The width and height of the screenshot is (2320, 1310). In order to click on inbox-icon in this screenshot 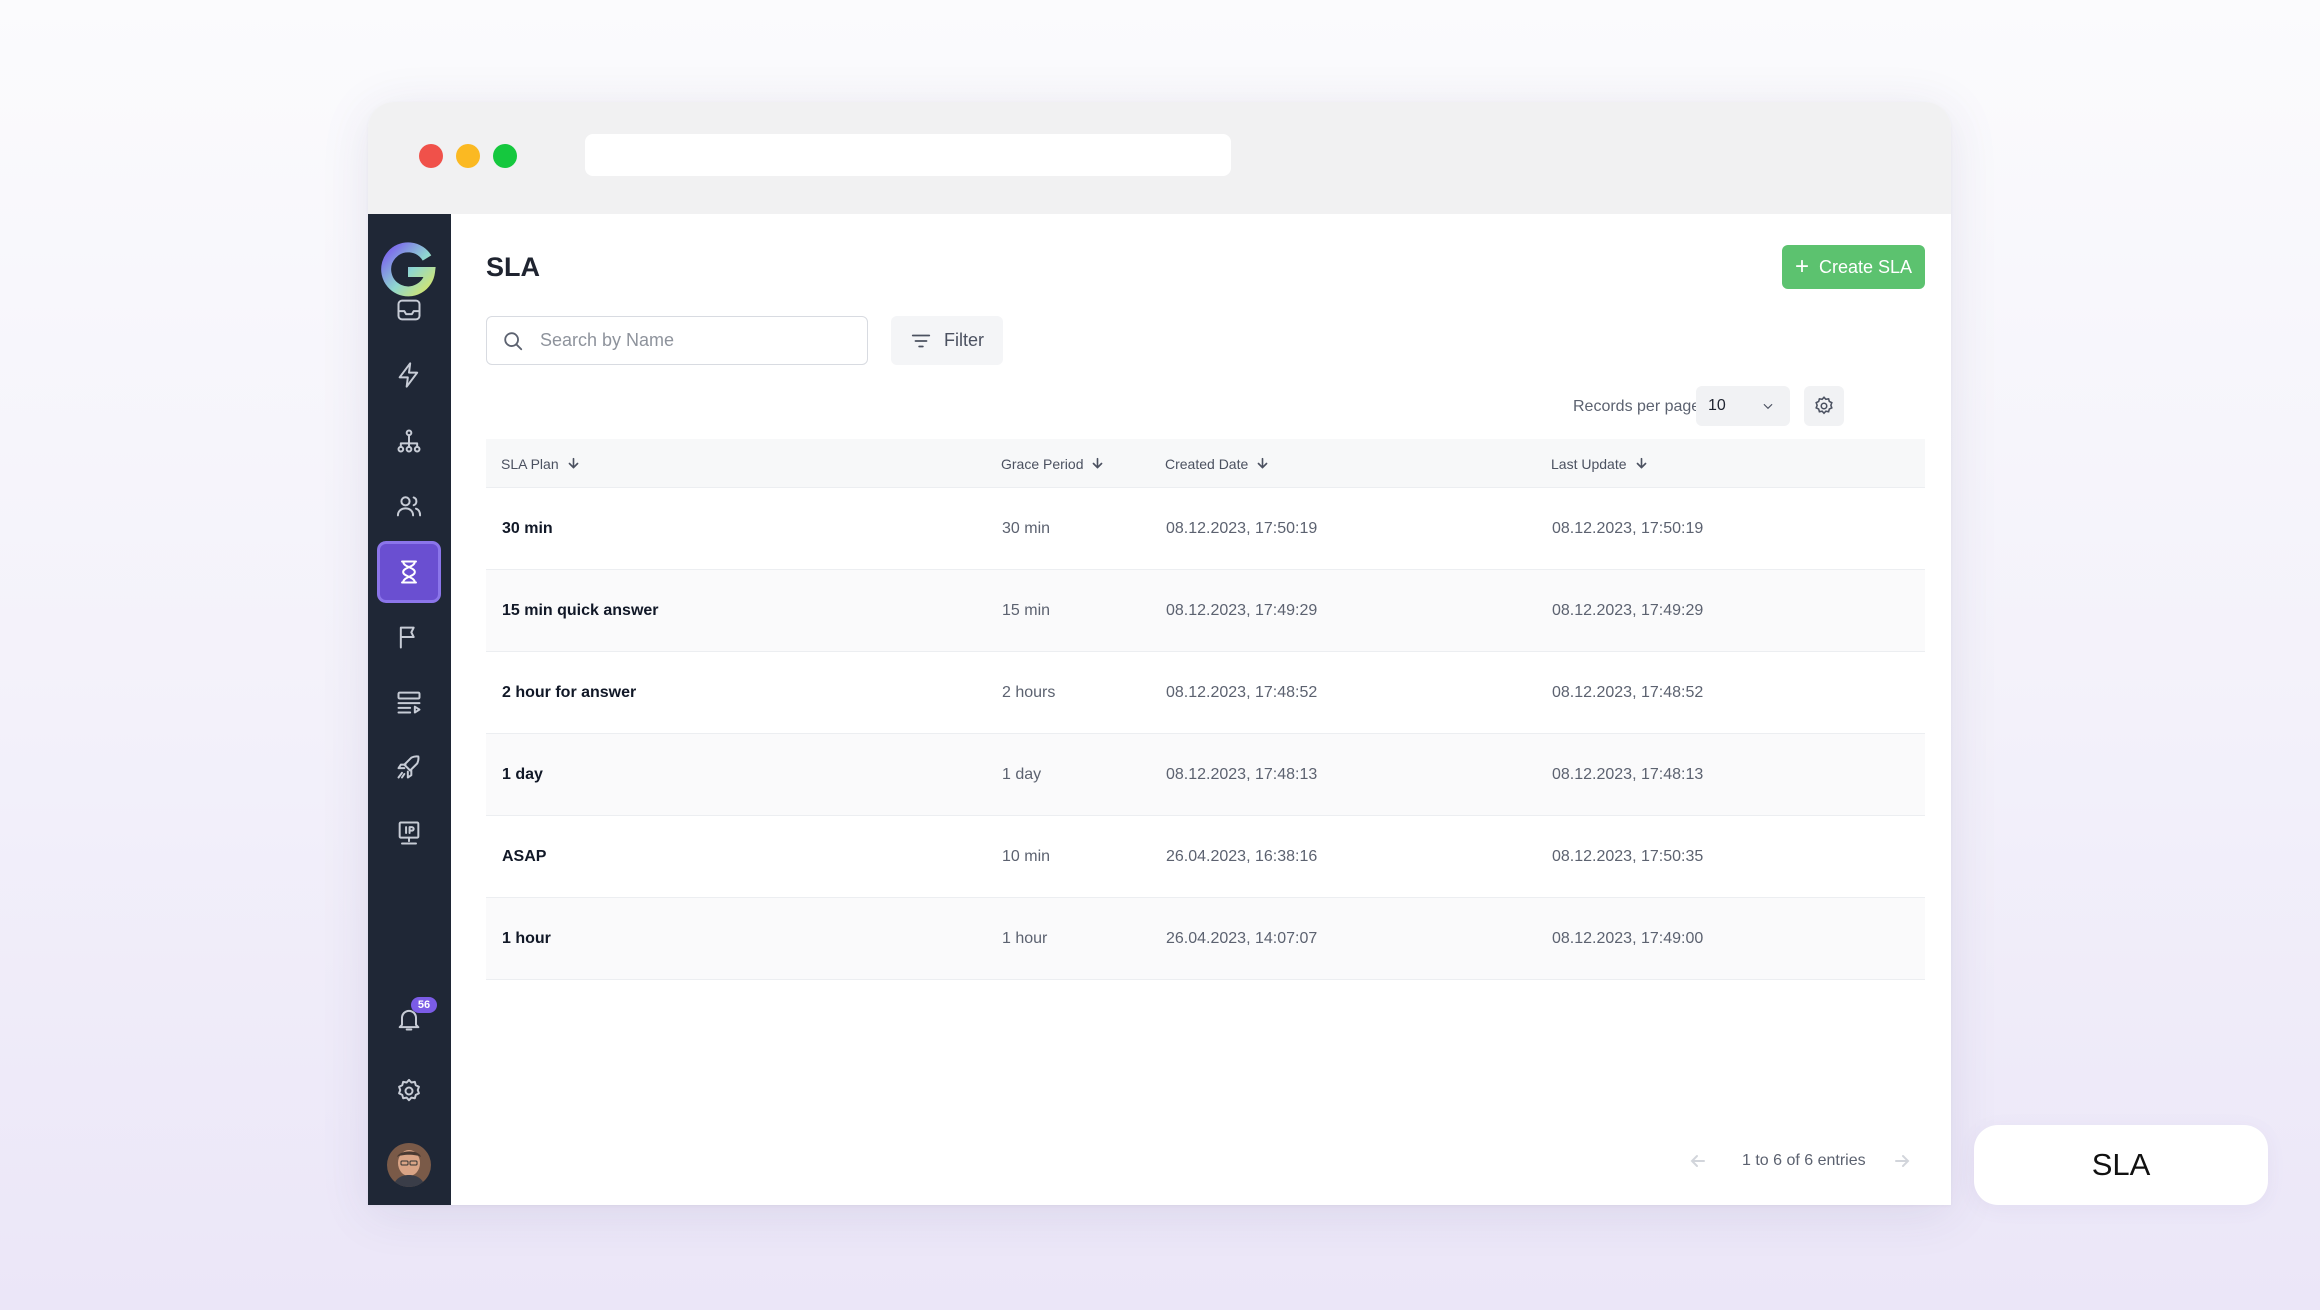, I will do `click(409, 310)`.